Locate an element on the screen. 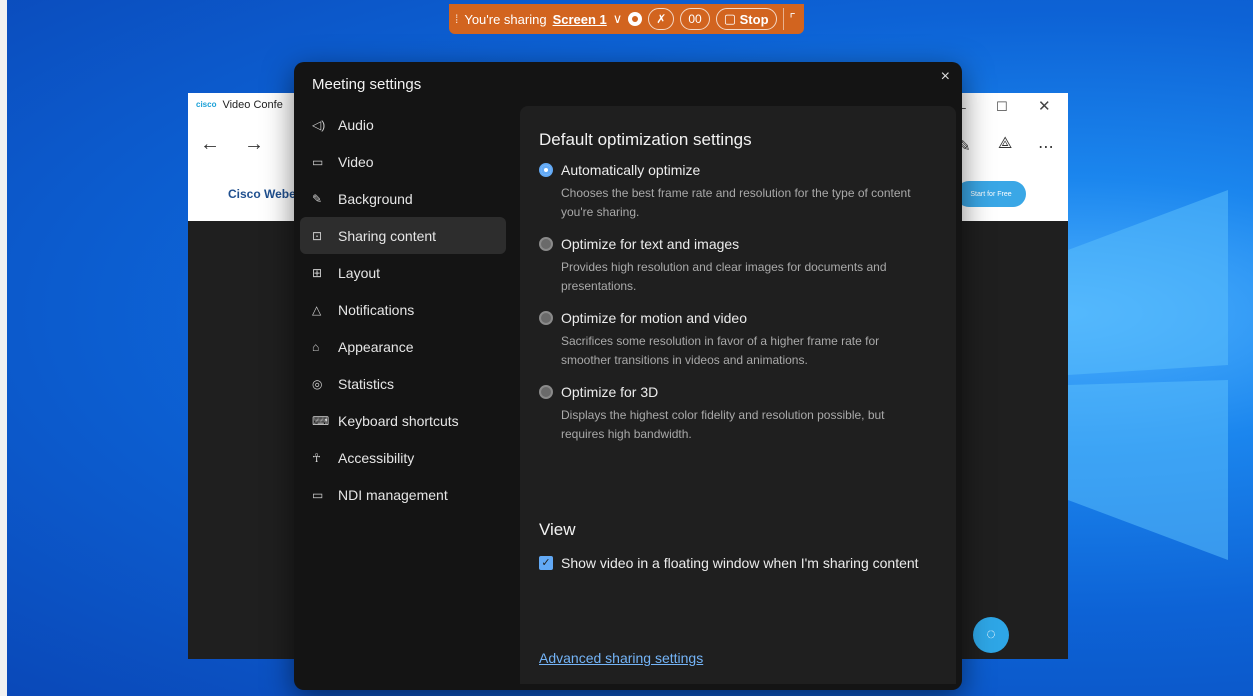 The height and width of the screenshot is (696, 1253). option-label: Optimize for text and images is located at coordinates (650, 244).